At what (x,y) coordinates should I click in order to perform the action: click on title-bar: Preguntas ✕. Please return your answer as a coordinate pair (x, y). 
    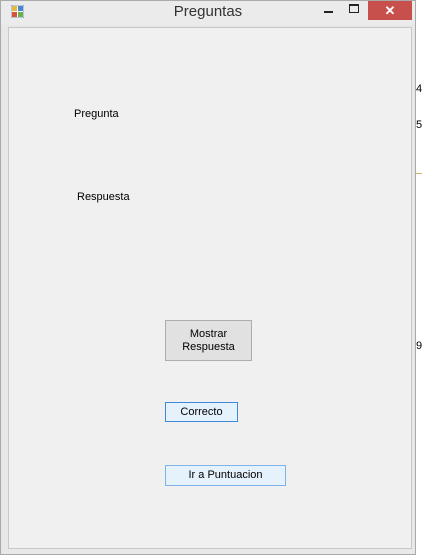
    Looking at the image, I should click on (208, 13).